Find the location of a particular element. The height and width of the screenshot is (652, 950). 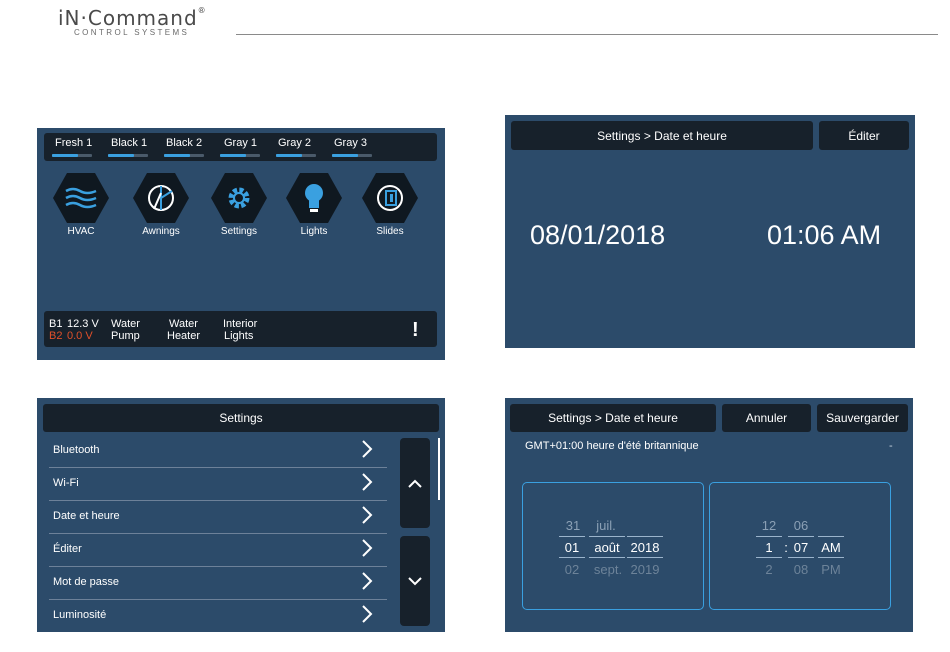

settings-item-label: Mot de passe is located at coordinates (86, 582).